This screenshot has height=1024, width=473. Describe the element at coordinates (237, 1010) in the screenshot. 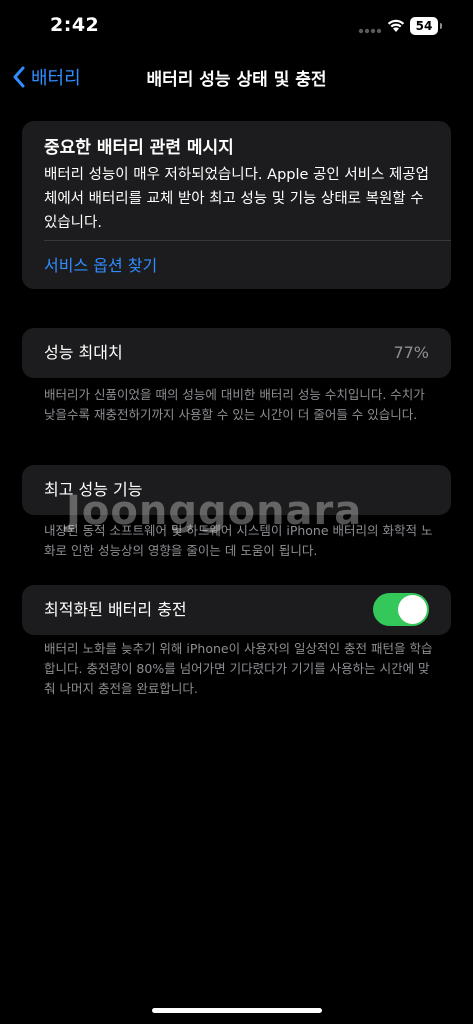

I see `home-indicator` at that location.